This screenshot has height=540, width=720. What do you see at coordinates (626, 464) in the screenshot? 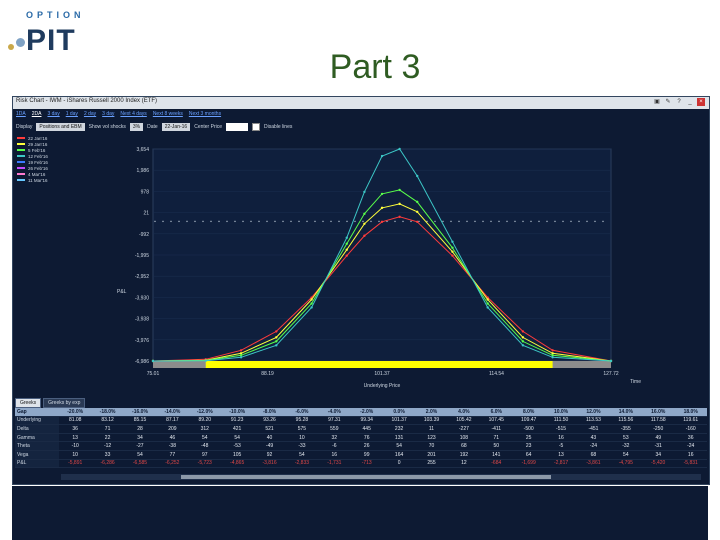
I see `table-cell: -4,795` at bounding box center [626, 464].